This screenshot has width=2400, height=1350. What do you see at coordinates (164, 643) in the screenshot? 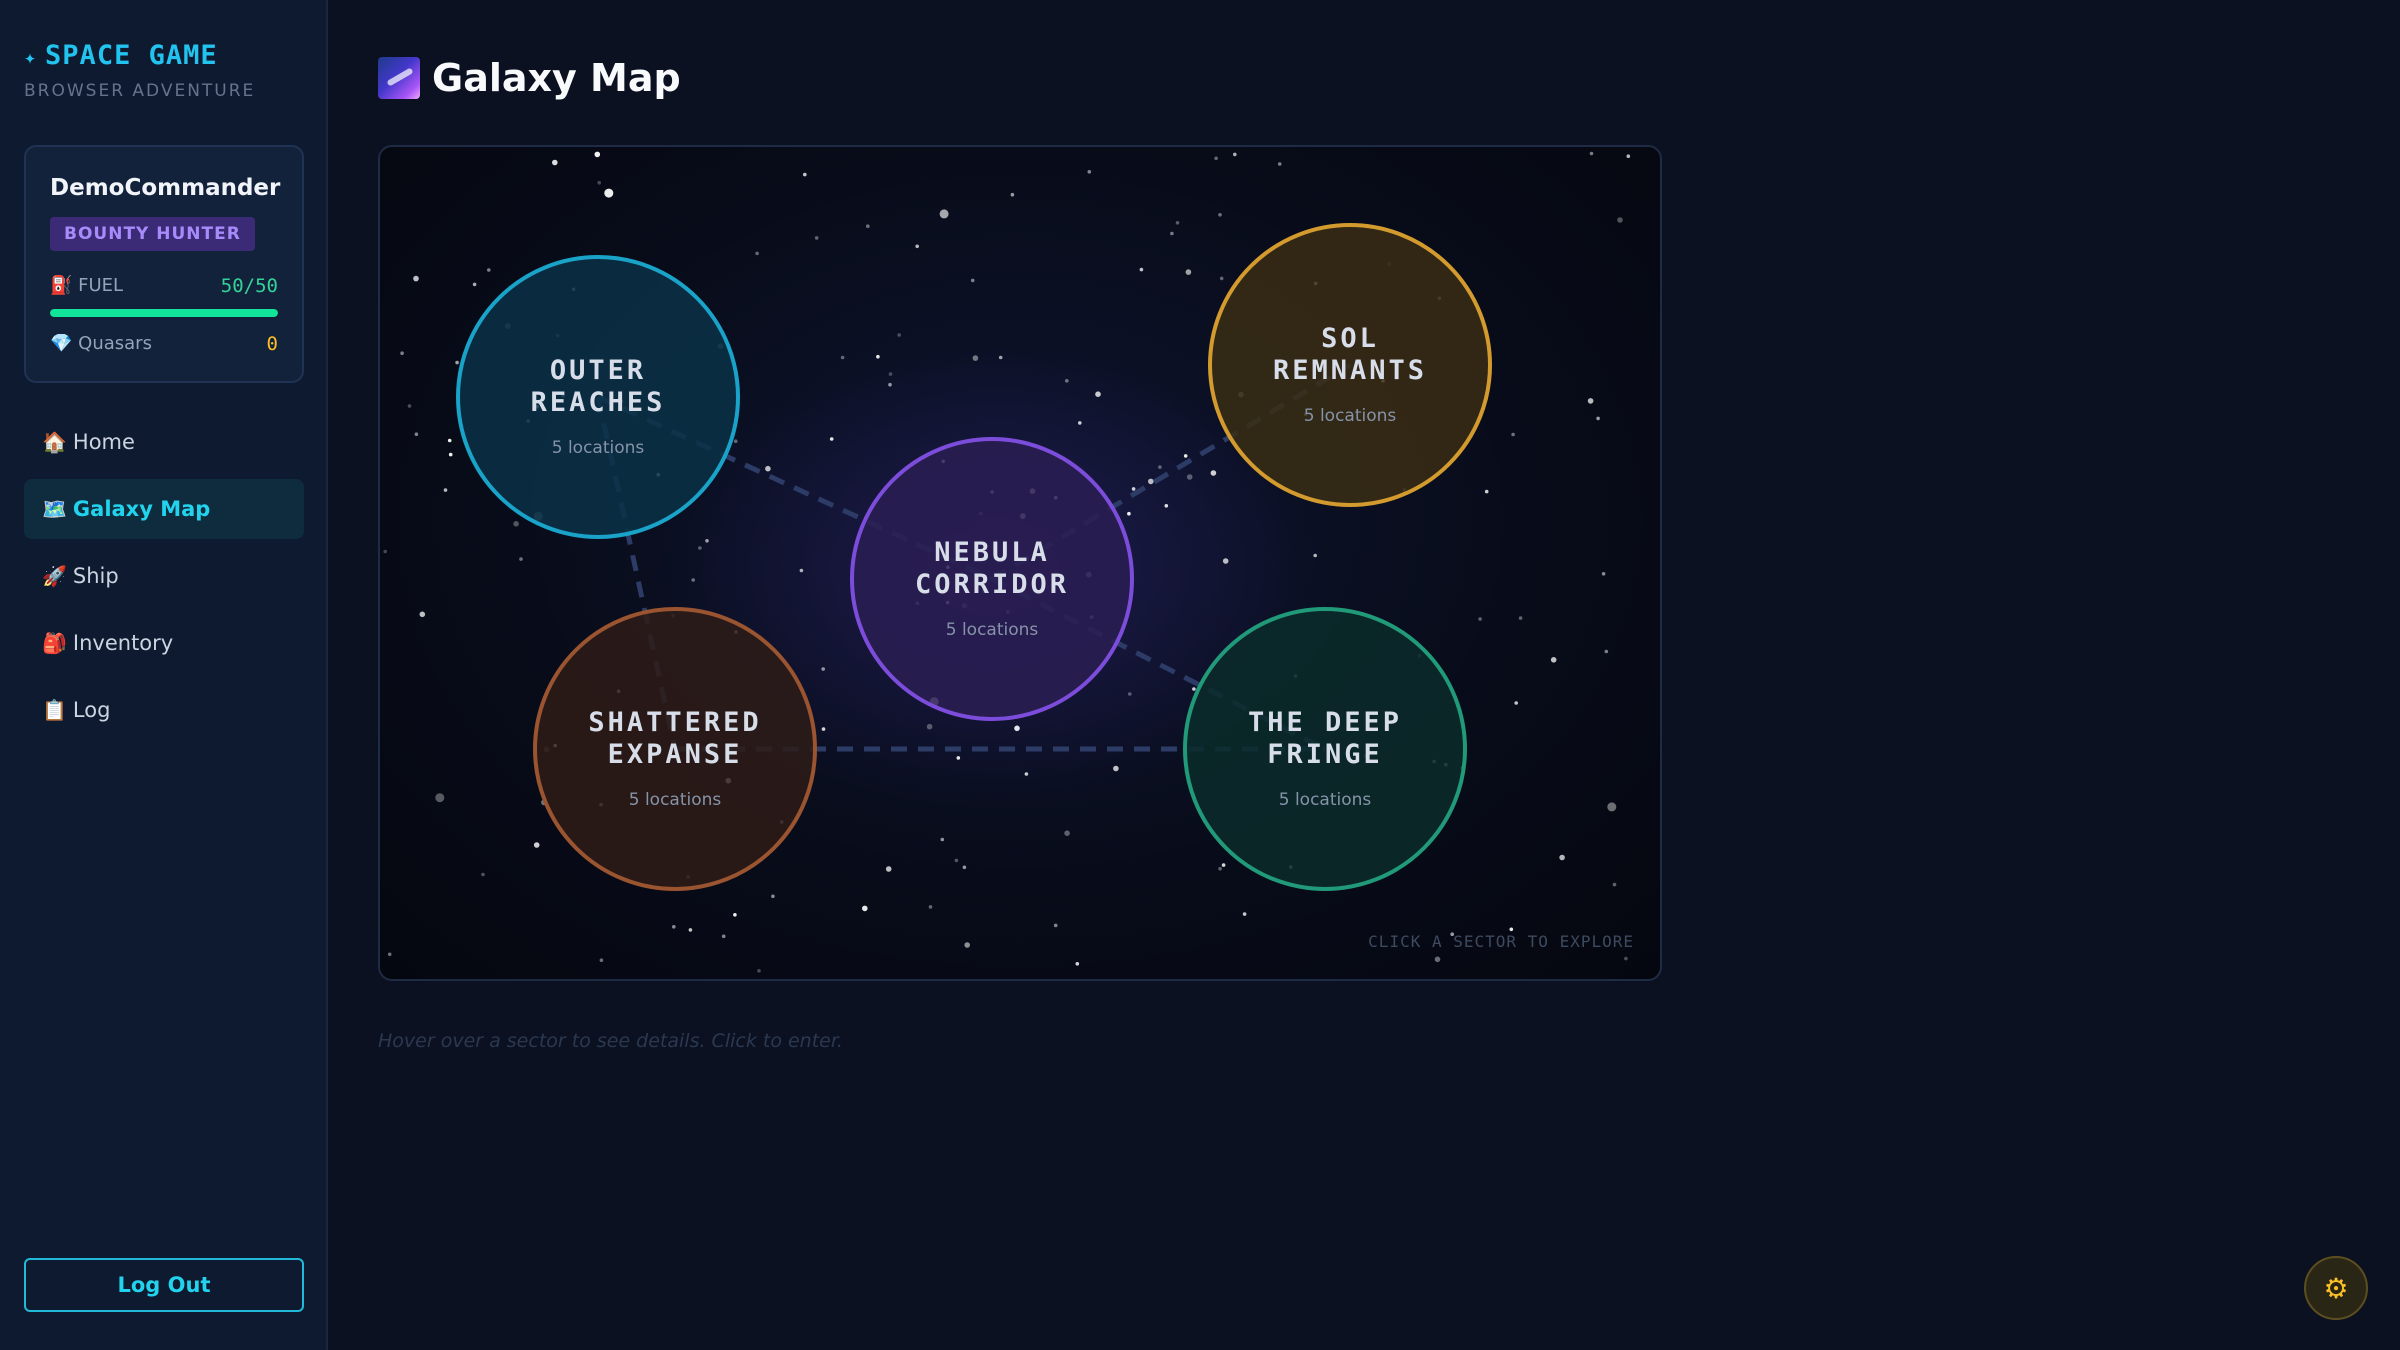
I see `nav-item-inventory: 🎒 Inventory` at bounding box center [164, 643].